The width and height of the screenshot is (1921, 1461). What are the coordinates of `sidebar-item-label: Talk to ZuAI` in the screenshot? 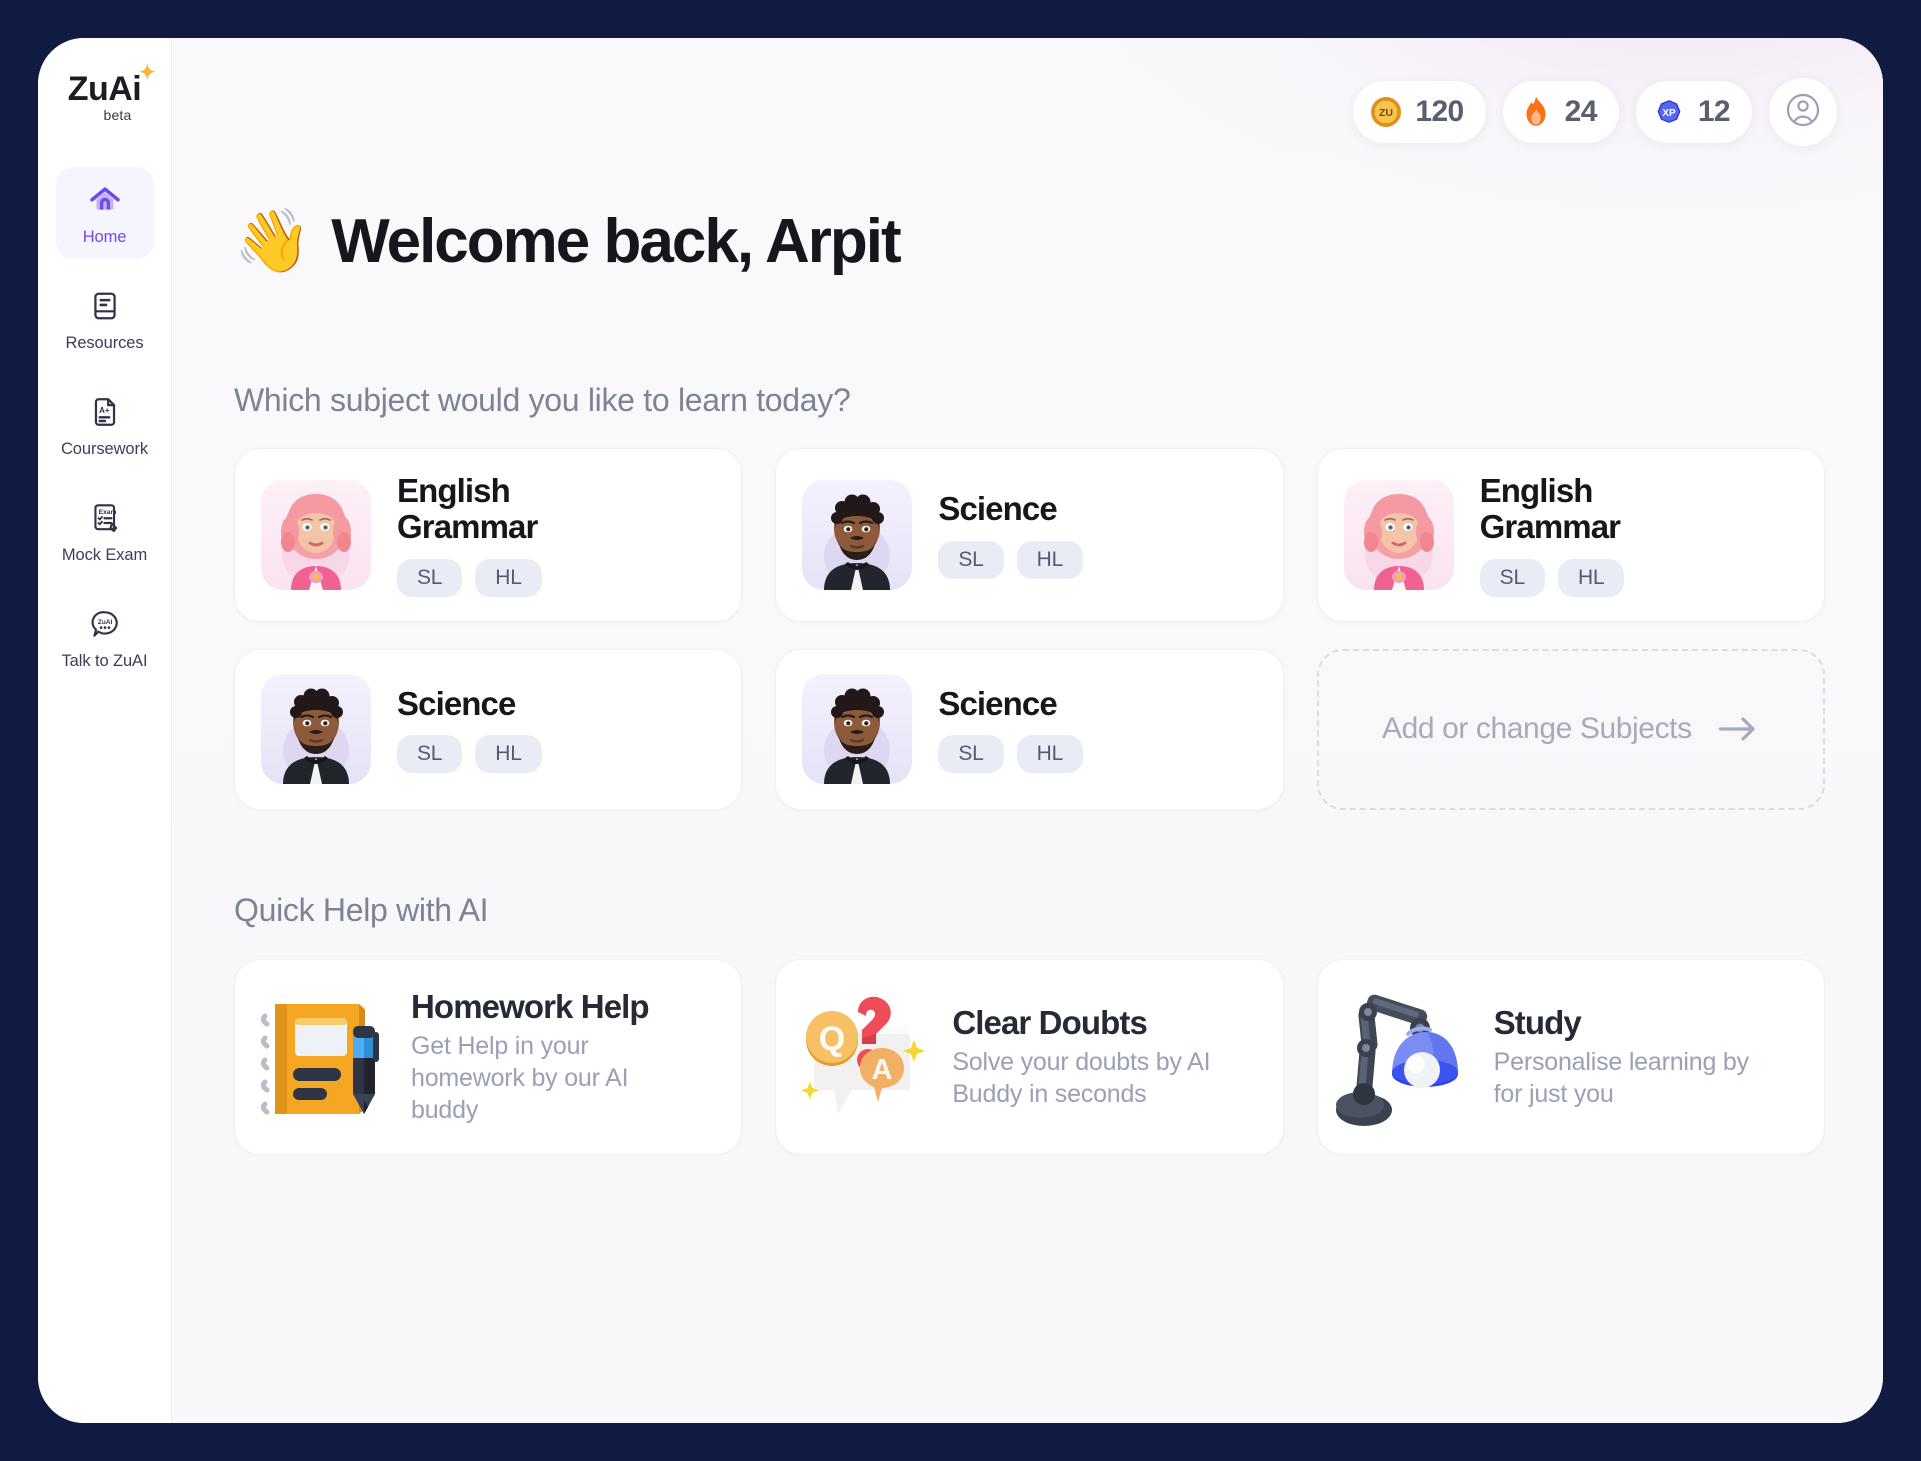 It's located at (104, 661).